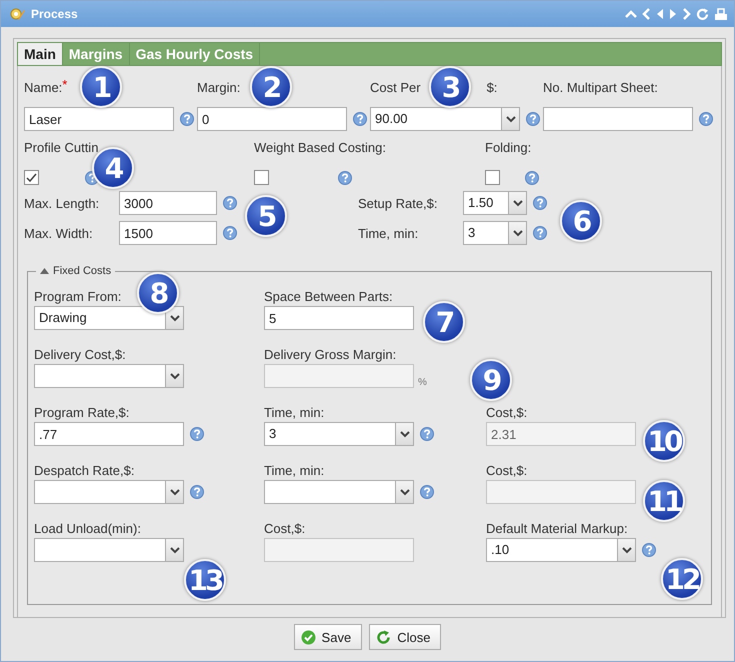 Image resolution: width=735 pixels, height=662 pixels. I want to click on dropdown: Drawing, so click(109, 318).